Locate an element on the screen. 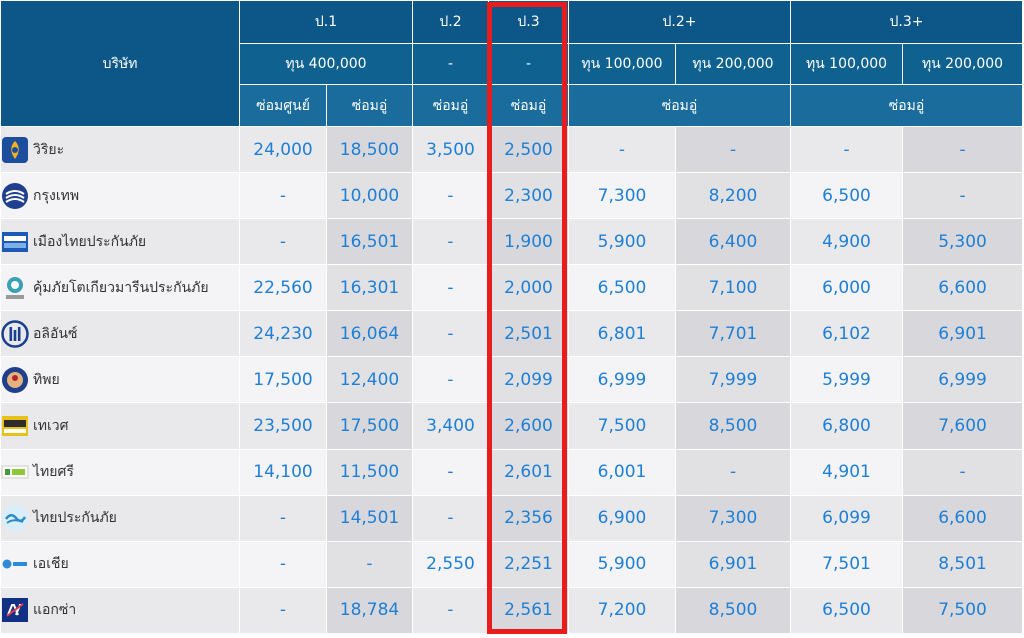 Image resolution: width=1024 pixels, height=638 pixels. premium-value: 16,301 is located at coordinates (369, 288).